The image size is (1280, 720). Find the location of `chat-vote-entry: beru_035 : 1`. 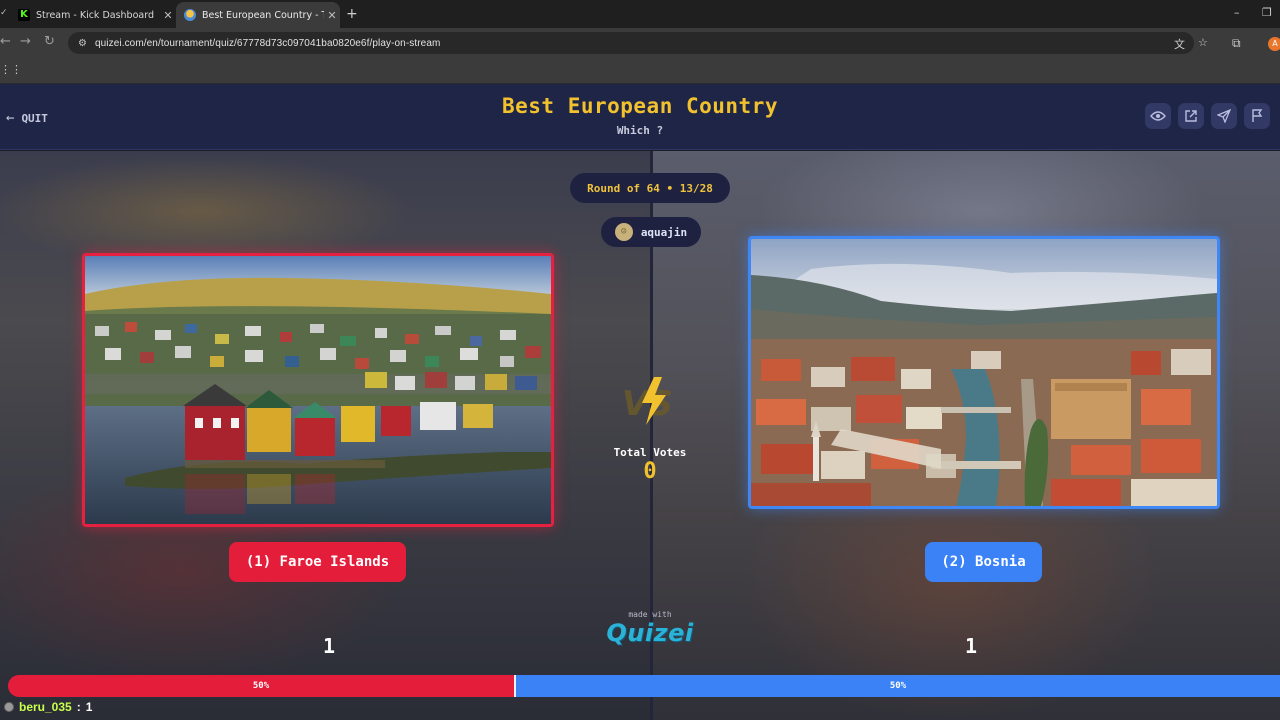

chat-vote-entry: beru_035 : 1 is located at coordinates (48, 707).